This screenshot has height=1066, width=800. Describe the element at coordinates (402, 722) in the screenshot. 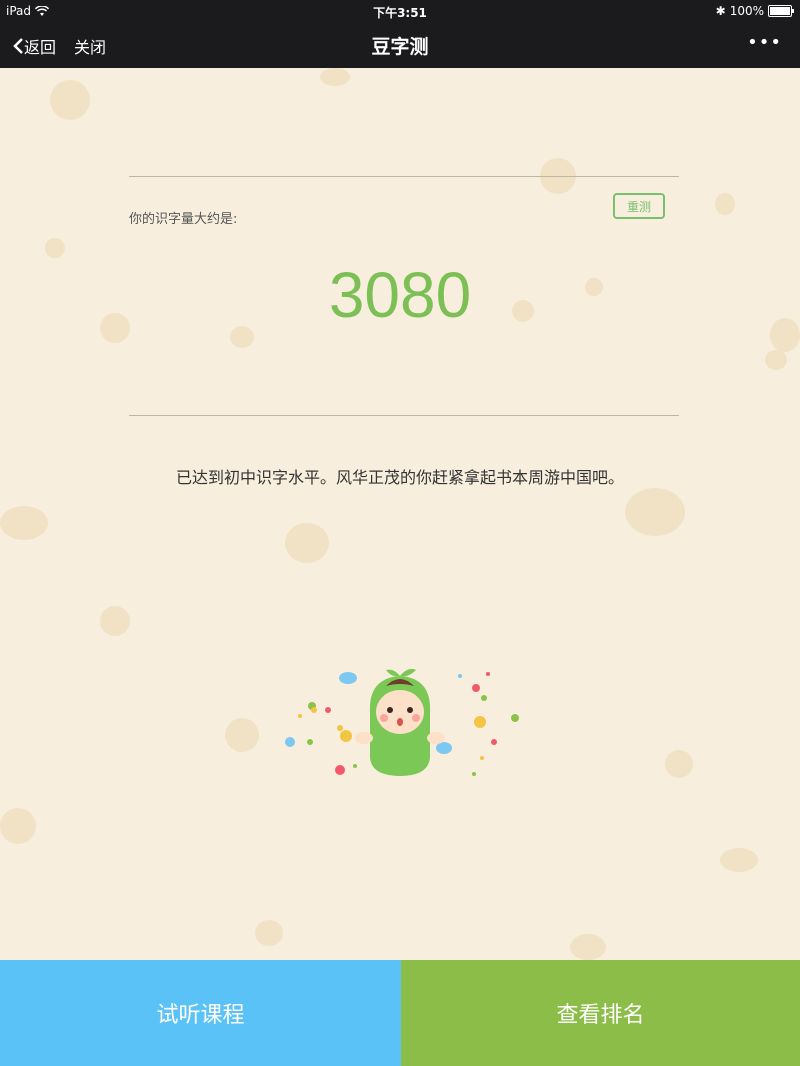

I see `bean-mascot-illustration` at that location.